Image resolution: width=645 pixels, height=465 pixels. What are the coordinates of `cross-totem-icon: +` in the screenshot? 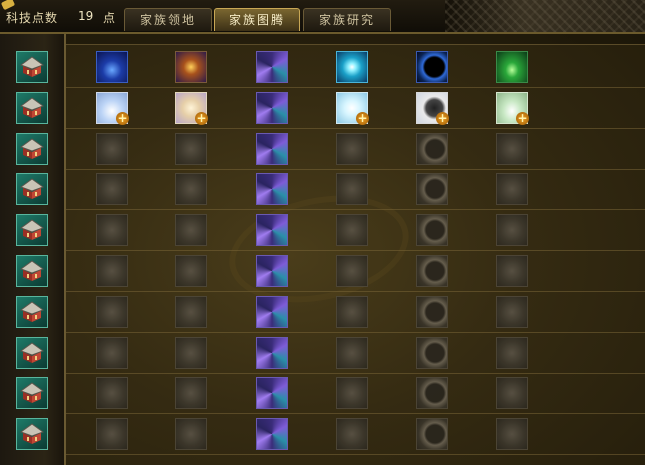 It's located at (191, 108).